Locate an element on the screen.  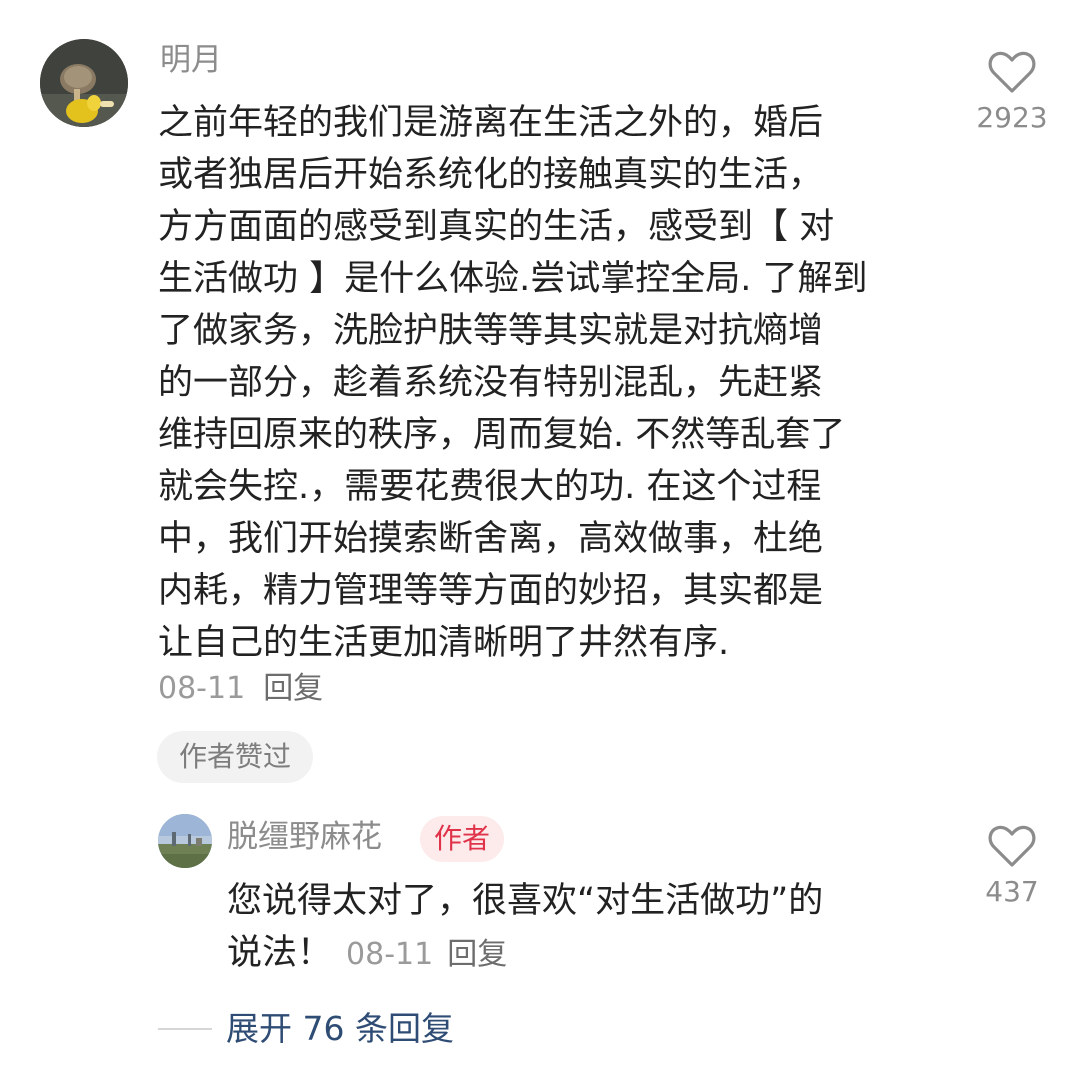
avatar-main-commenter is located at coordinates (84, 83).